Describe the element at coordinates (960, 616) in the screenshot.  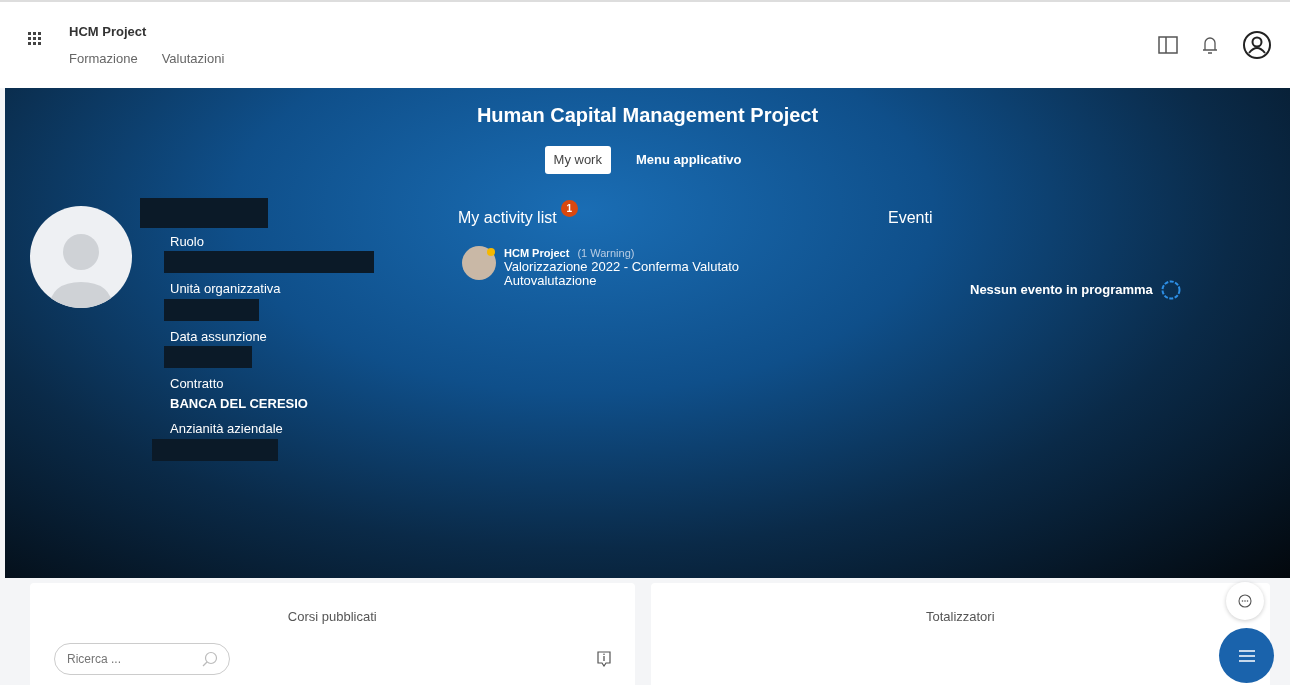
I see `card-title: Totalizzatori` at that location.